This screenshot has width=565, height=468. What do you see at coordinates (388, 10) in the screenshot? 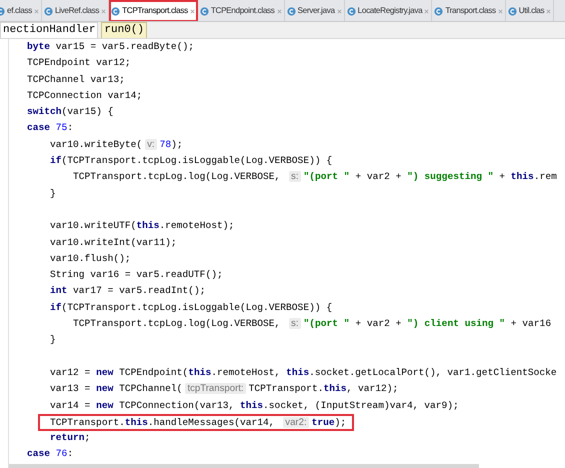
I see `editor-tab: LocateRegistry.java` at bounding box center [388, 10].